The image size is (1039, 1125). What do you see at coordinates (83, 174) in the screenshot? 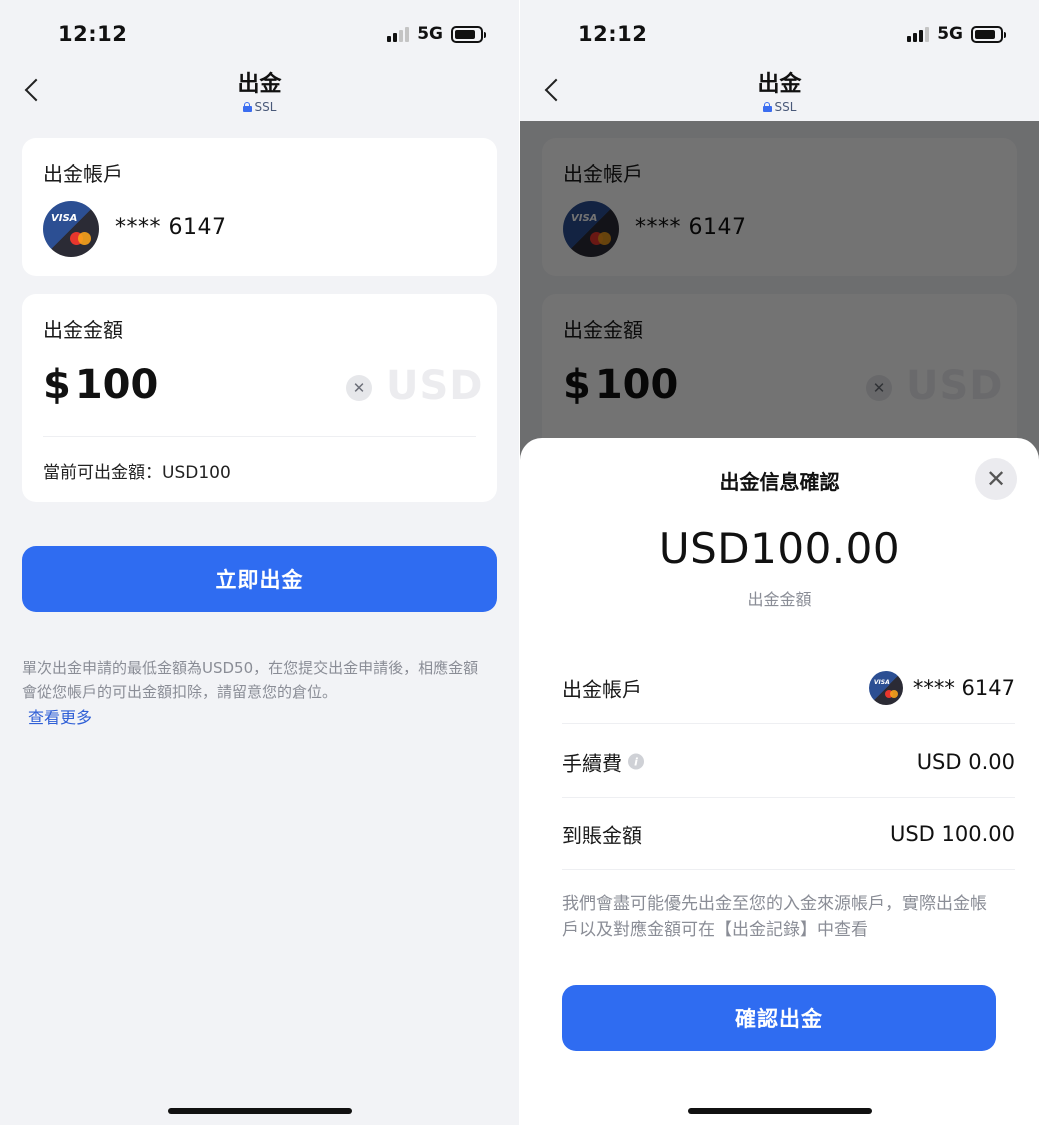
I see `account-label: 出金帳戶` at bounding box center [83, 174].